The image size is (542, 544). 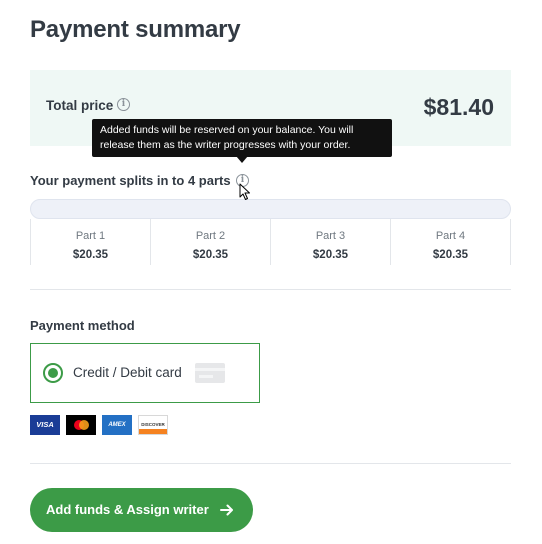 I want to click on payment-part: Part 3 $20.35, so click(x=330, y=242).